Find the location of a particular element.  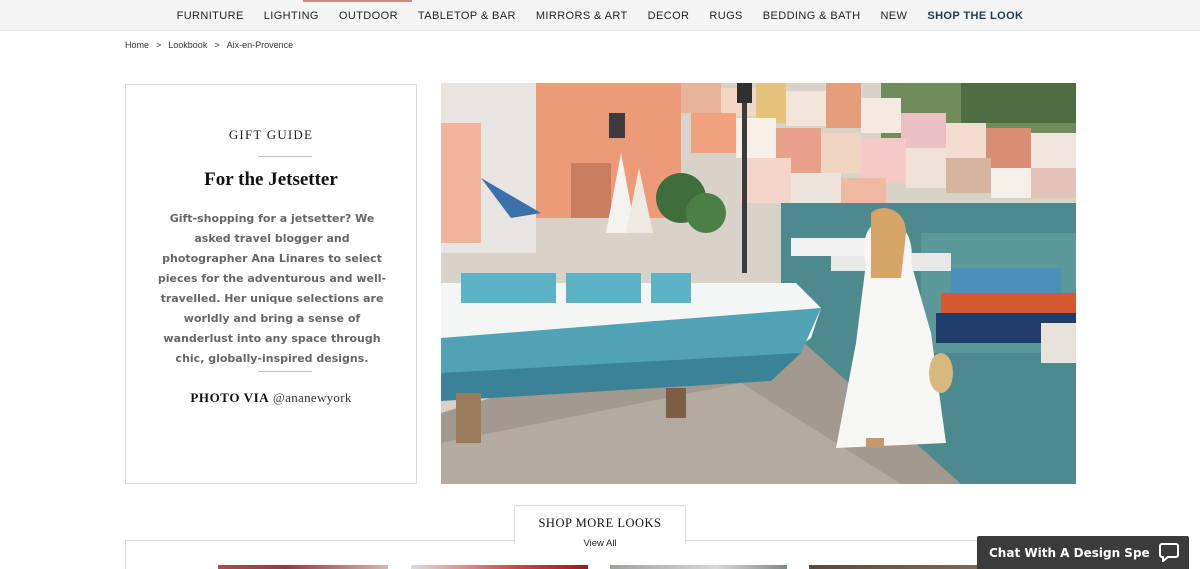

nav-item-outdoor: OUTDOOR is located at coordinates (368, 16).